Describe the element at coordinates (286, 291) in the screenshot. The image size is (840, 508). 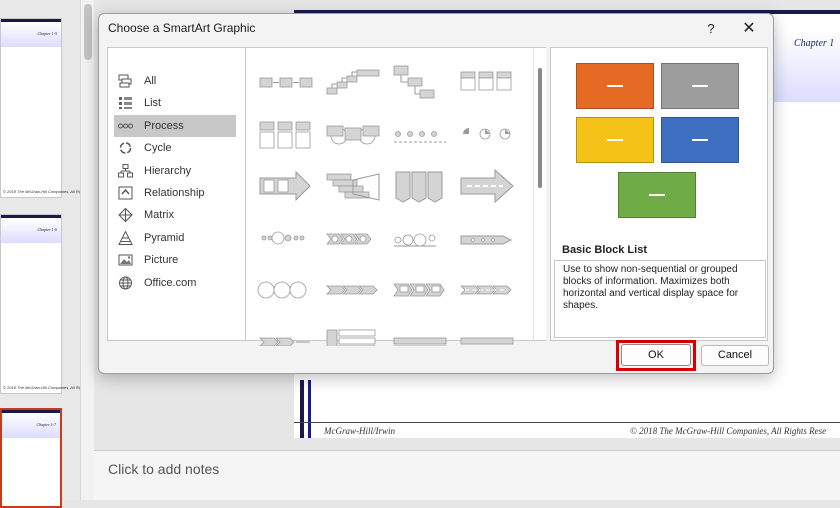
I see `circle-arrow-process-icon` at that location.